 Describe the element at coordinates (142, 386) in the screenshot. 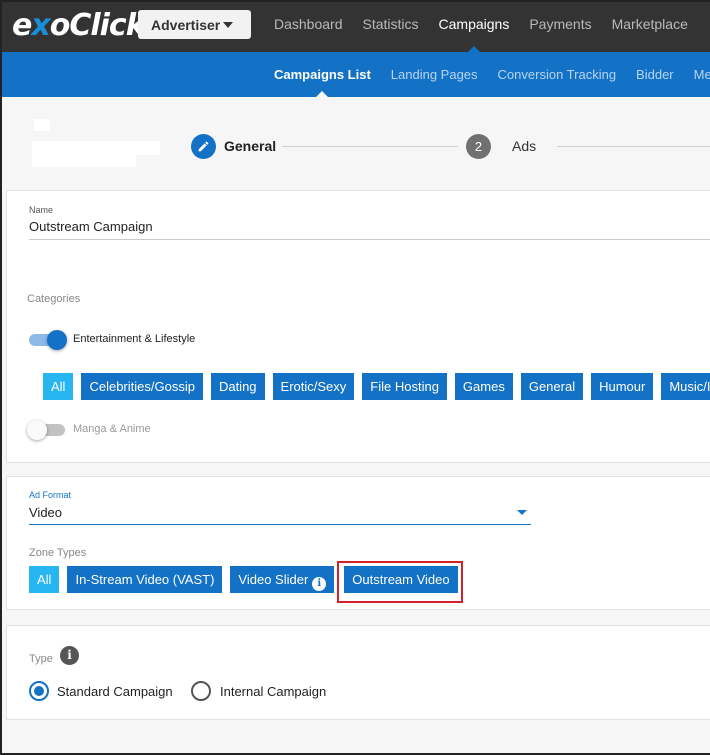

I see `subcategory-chip-celebrities: Celebrities/Gossip` at that location.